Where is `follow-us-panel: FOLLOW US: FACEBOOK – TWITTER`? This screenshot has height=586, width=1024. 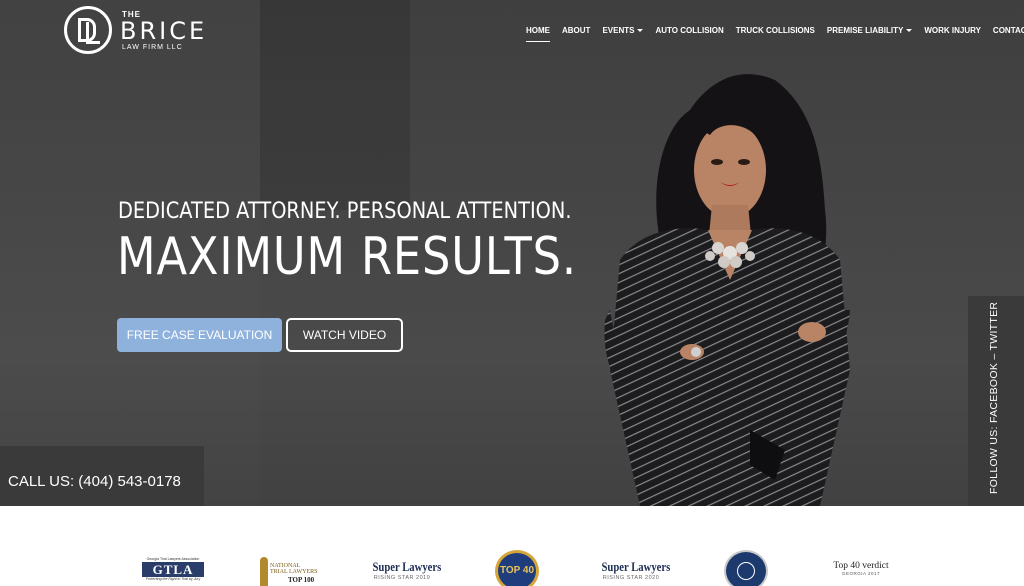
follow-us-panel: FOLLOW US: FACEBOOK – TWITTER is located at coordinates (996, 401).